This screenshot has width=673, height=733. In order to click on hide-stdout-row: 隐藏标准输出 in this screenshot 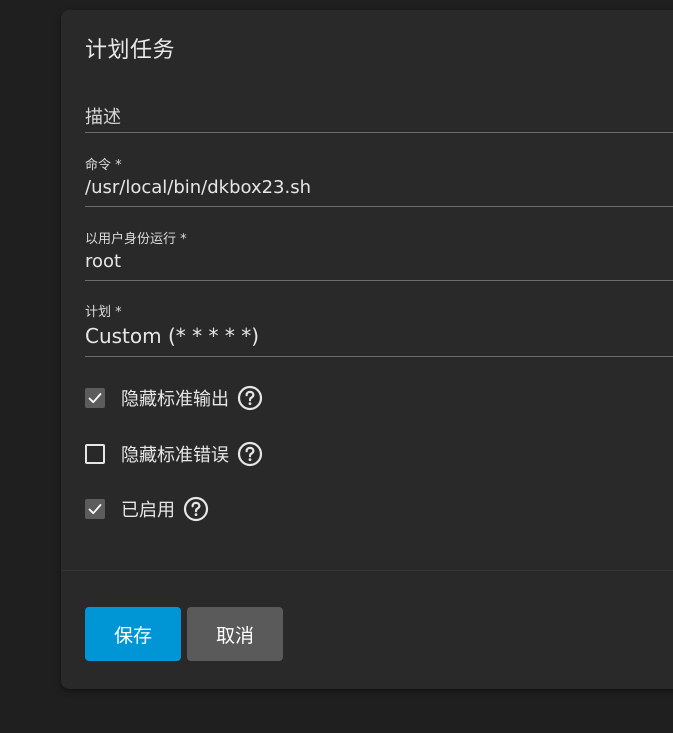, I will do `click(174, 398)`.